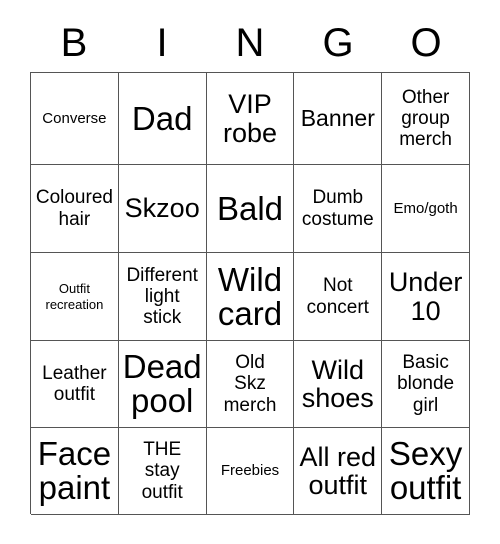 This screenshot has height=544, width=500. What do you see at coordinates (74, 43) in the screenshot?
I see `header-letter-b: B` at bounding box center [74, 43].